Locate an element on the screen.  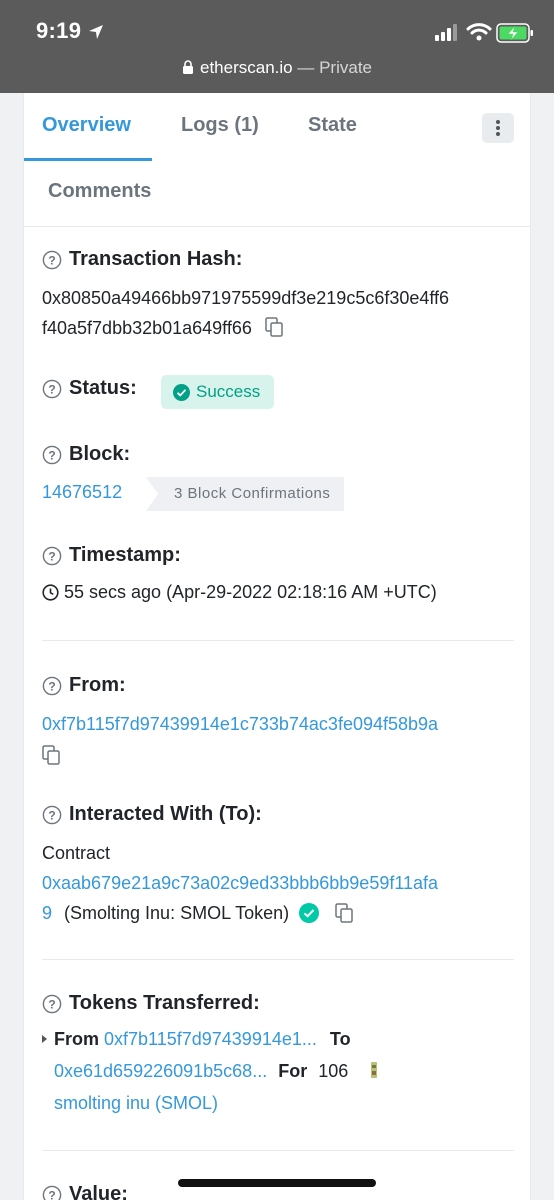
caret-right-icon is located at coordinates (44, 1039).